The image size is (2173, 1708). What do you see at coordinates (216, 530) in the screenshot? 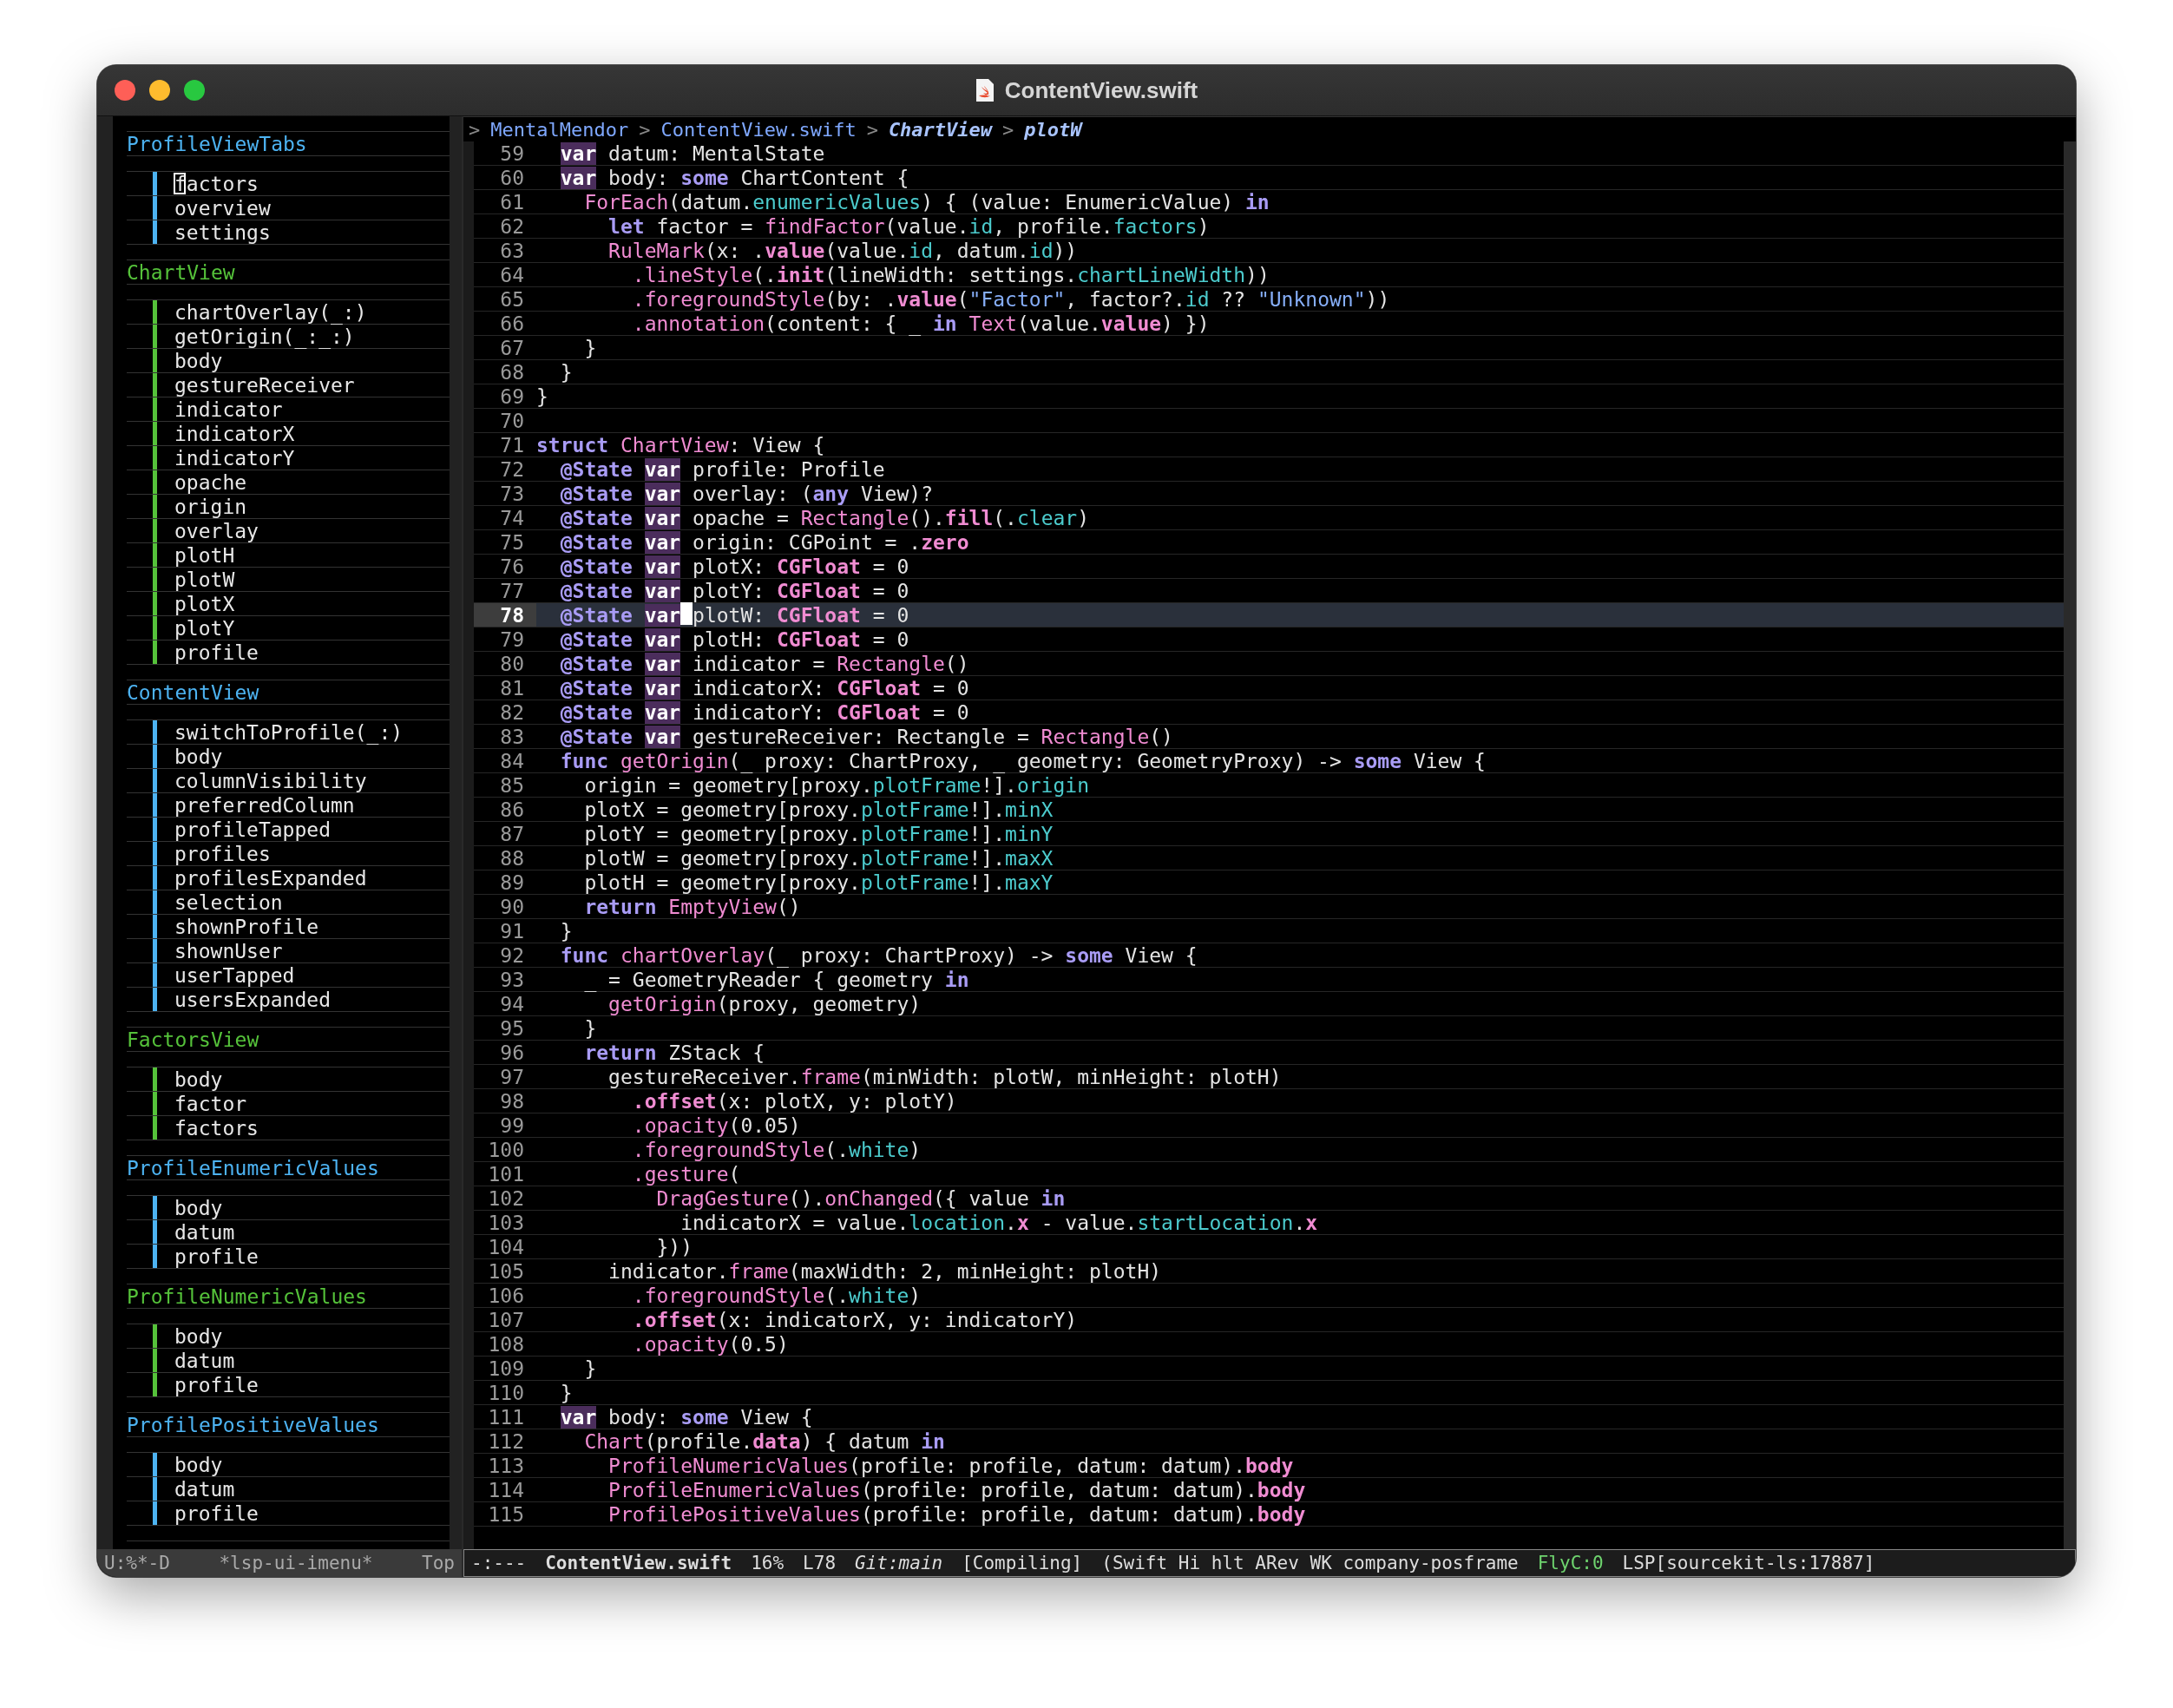
I see `outline-item: overlay` at bounding box center [216, 530].